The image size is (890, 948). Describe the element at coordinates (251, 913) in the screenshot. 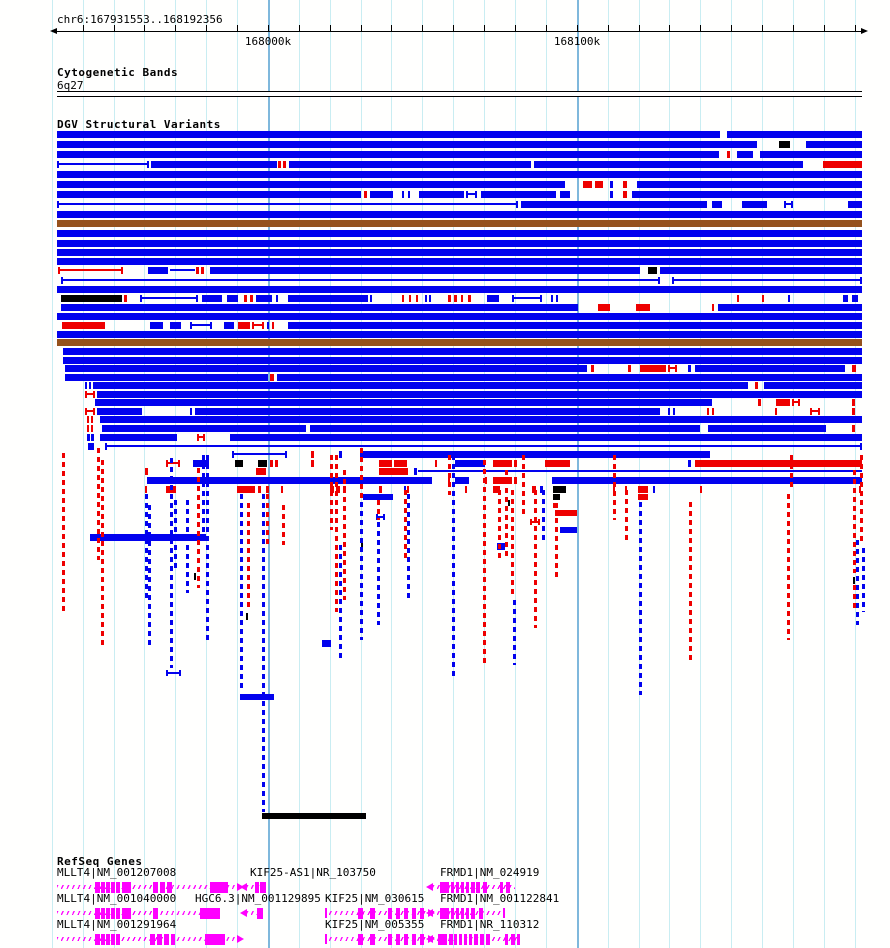

I see `gene-model` at that location.